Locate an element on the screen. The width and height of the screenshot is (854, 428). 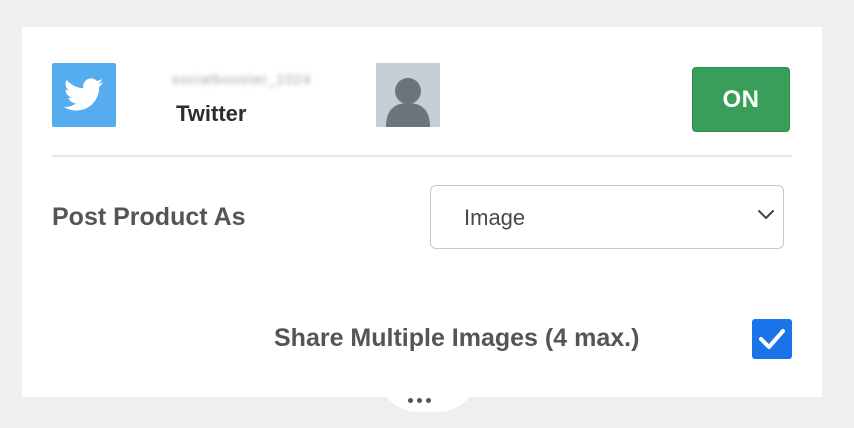
account-toggle-button: ON is located at coordinates (741, 99).